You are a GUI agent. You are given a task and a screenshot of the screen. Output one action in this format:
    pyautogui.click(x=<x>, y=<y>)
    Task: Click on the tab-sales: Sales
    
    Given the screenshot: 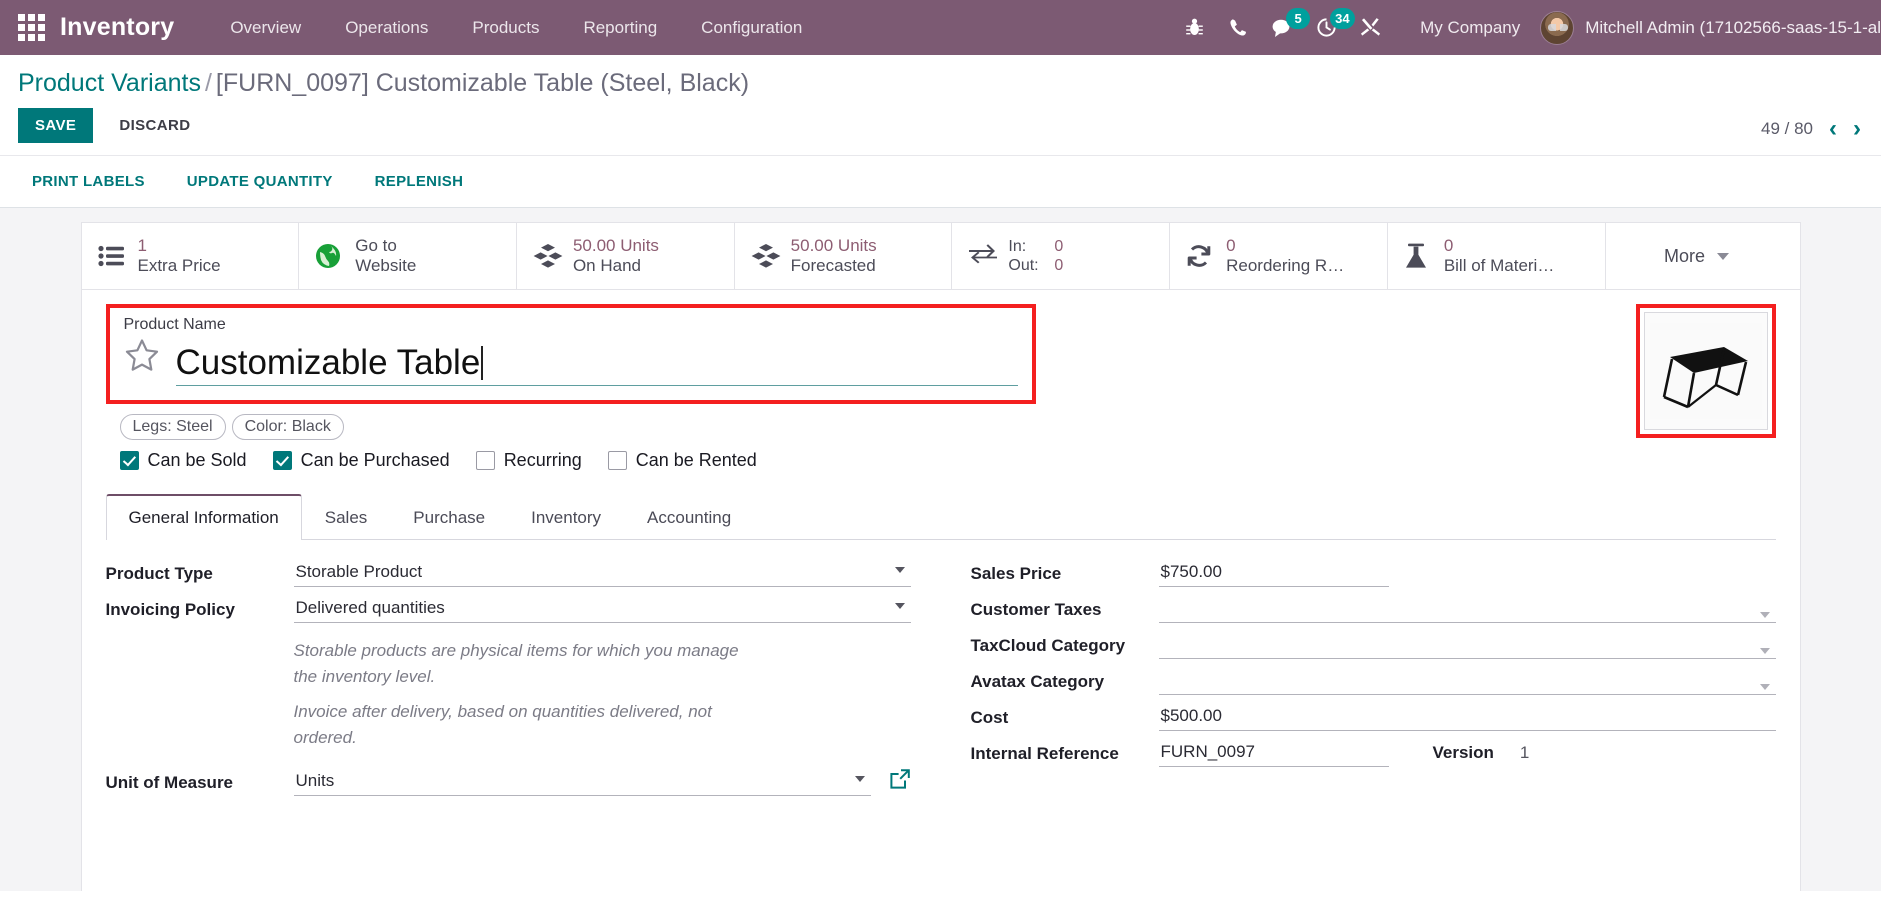 What is the action you would take?
    pyautogui.click(x=346, y=517)
    